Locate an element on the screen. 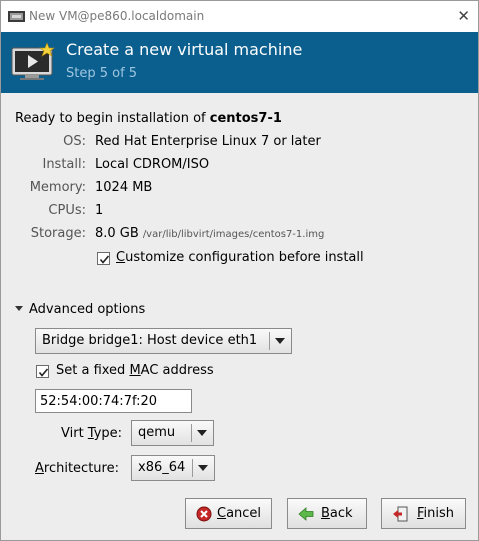  wizard-banner: Create a new virtual machine Step 5 of 5 is located at coordinates (239, 62).